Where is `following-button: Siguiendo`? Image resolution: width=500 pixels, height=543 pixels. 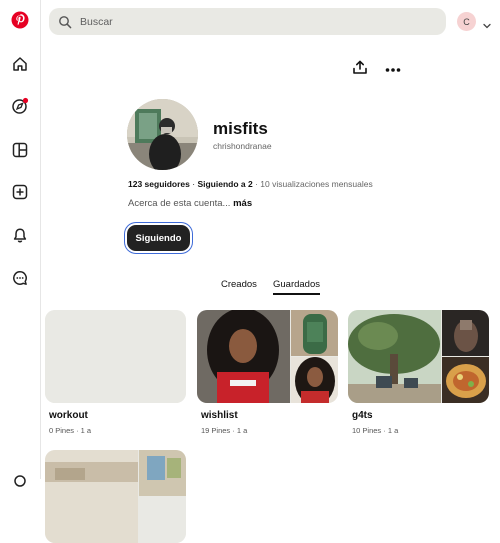
following-button: Siguiendo is located at coordinates (158, 238).